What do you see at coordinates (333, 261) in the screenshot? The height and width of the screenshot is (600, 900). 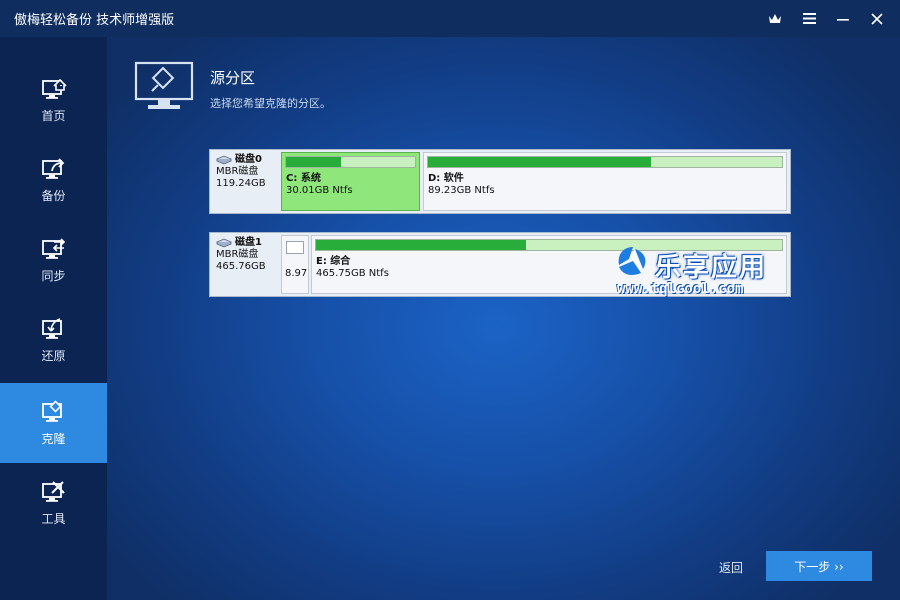 I see `partition-label: E: 综合` at bounding box center [333, 261].